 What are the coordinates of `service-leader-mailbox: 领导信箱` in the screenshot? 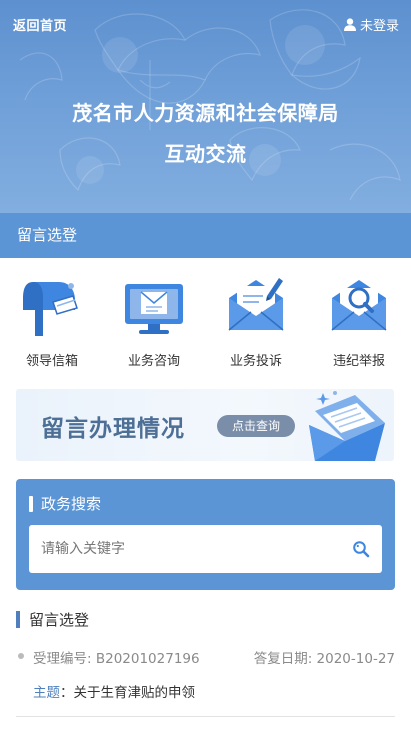 It's located at (52, 320).